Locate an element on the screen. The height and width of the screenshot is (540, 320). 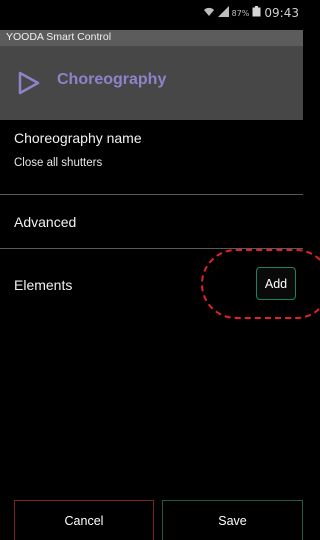
wifi-icon is located at coordinates (209, 13).